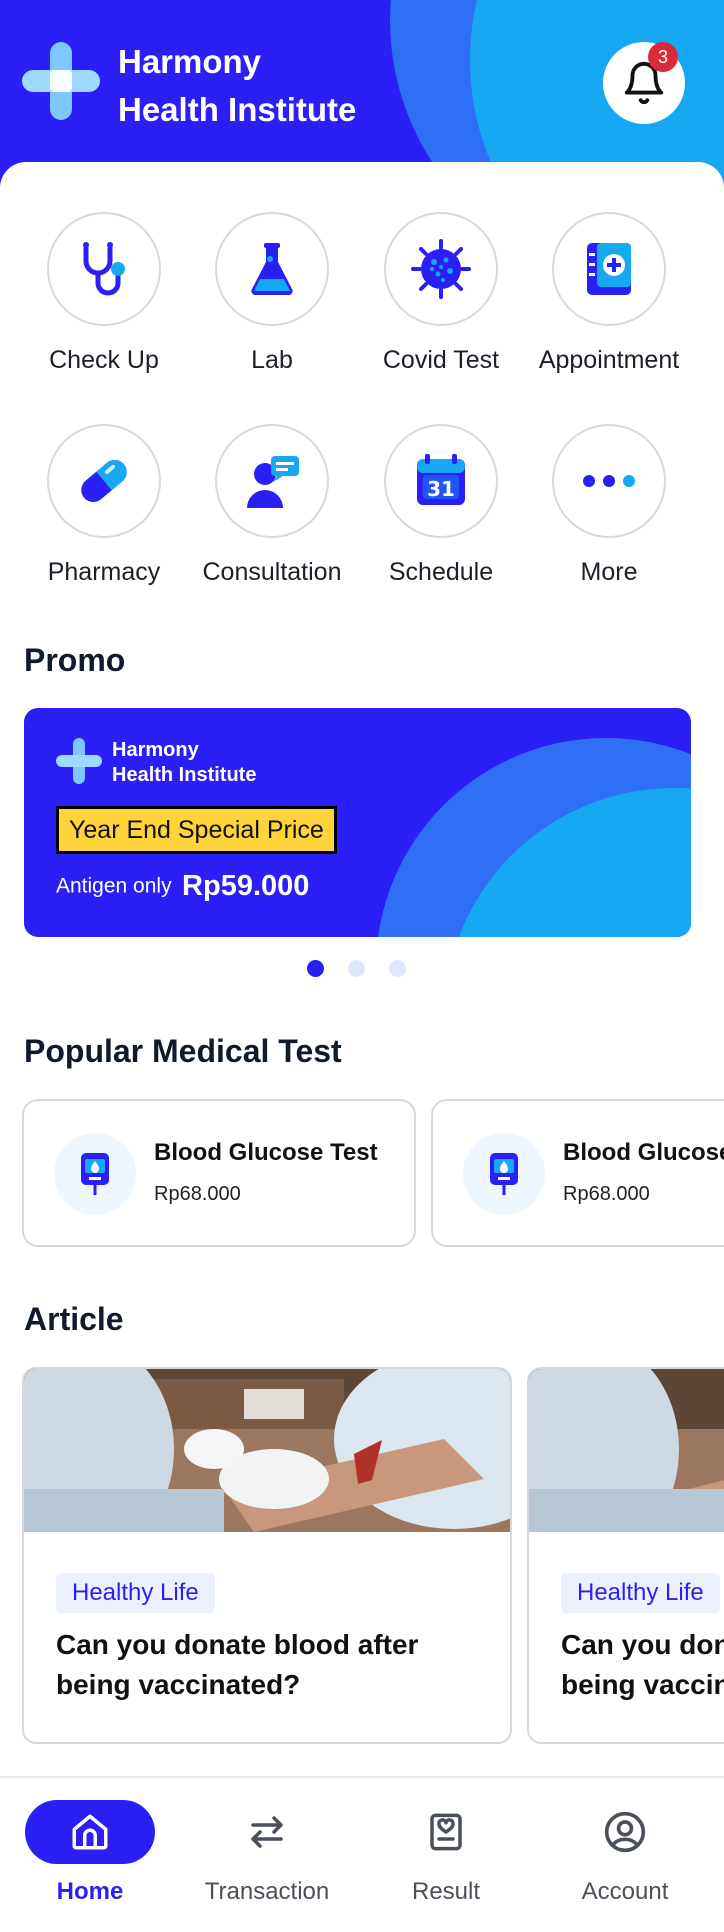 The width and height of the screenshot is (724, 1932). I want to click on more-dots-icon, so click(609, 481).